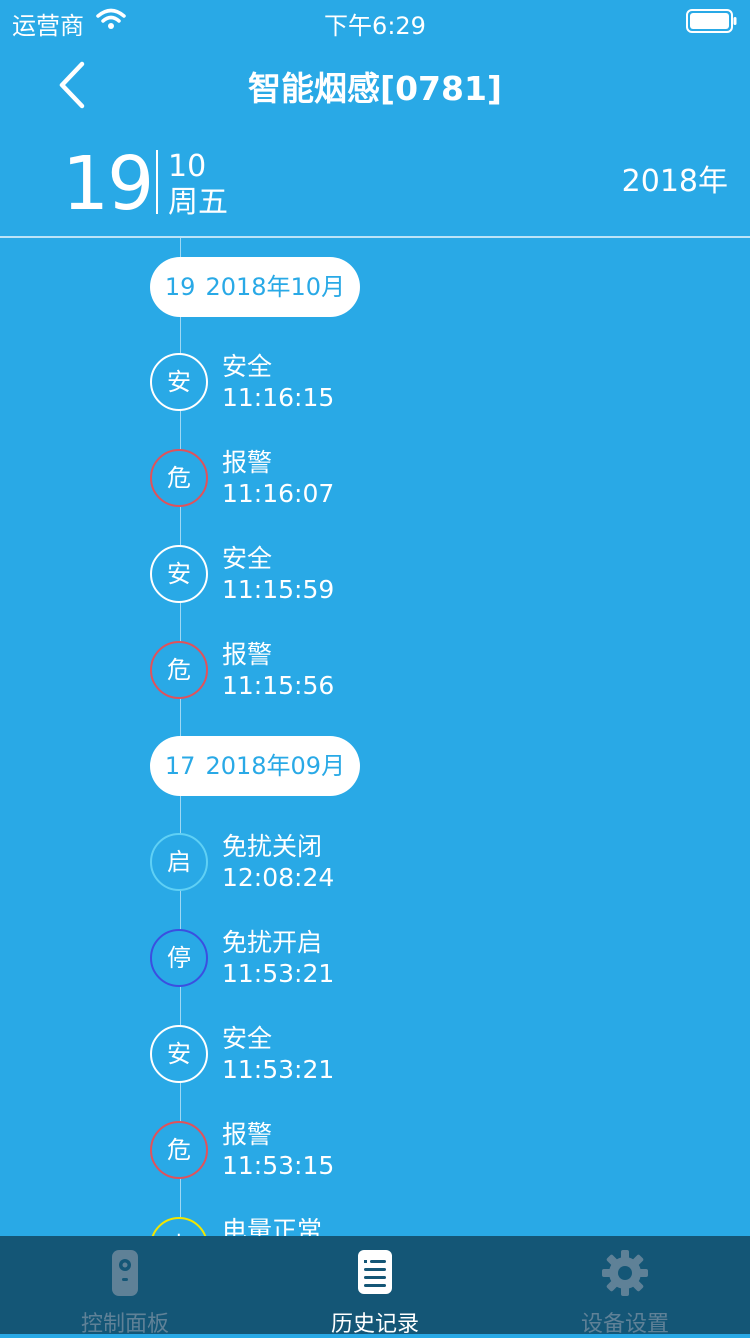 Image resolution: width=750 pixels, height=1338 pixels. Describe the element at coordinates (625, 1273) in the screenshot. I see `gear-icon` at that location.